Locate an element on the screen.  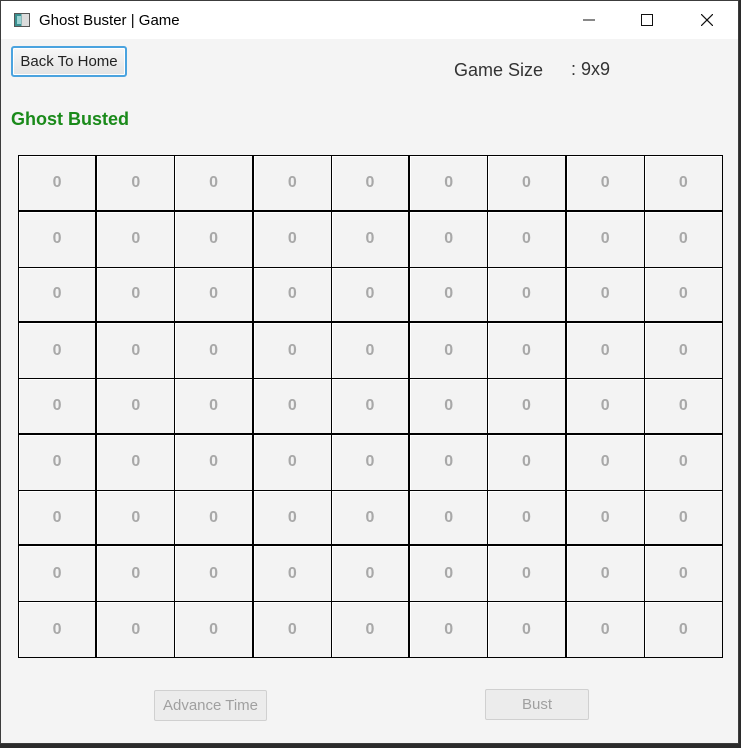
game-size-label: Game Size is located at coordinates (499, 70).